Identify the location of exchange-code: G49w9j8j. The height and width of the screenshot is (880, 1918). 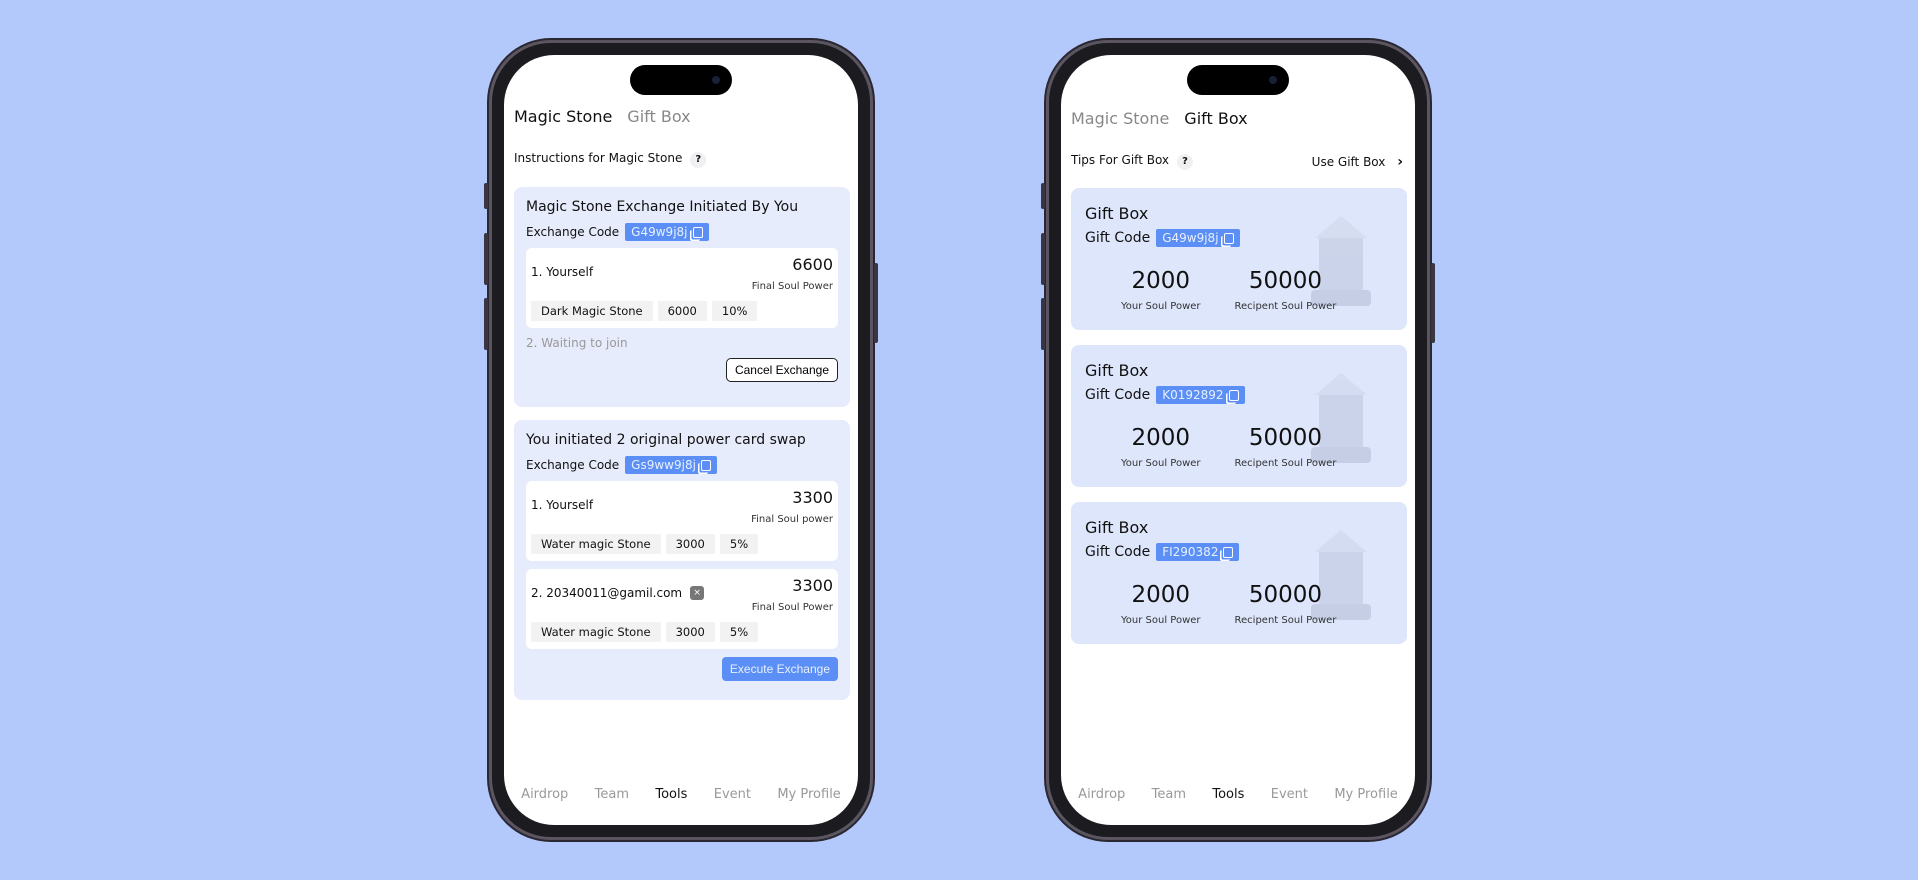
(667, 232).